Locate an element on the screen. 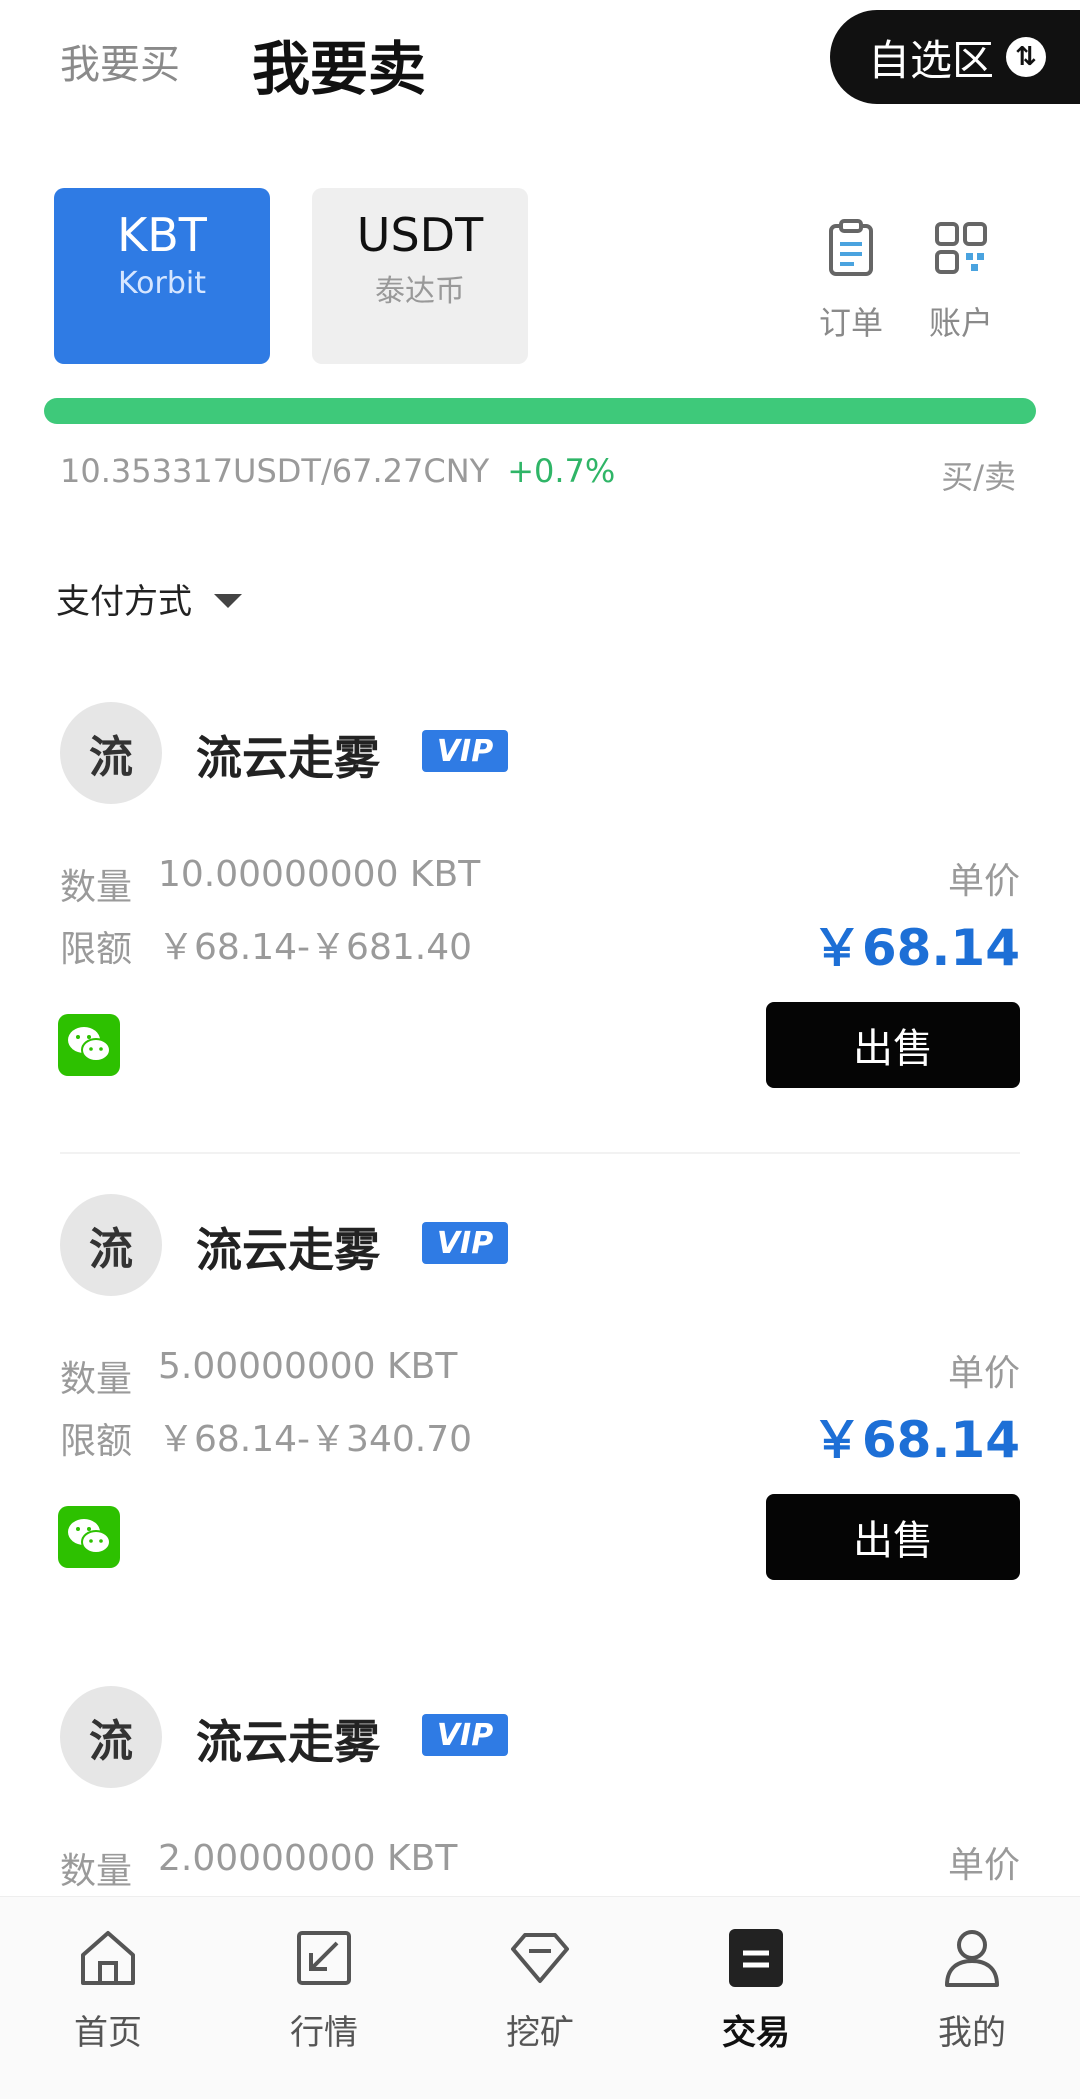 Image resolution: width=1080 pixels, height=2099 pixels. account-label: 账户 is located at coordinates (960, 323).